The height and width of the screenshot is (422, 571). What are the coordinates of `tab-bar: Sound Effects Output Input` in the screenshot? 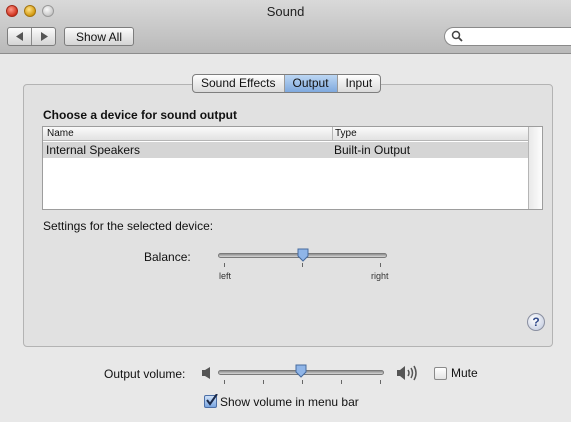 It's located at (287, 83).